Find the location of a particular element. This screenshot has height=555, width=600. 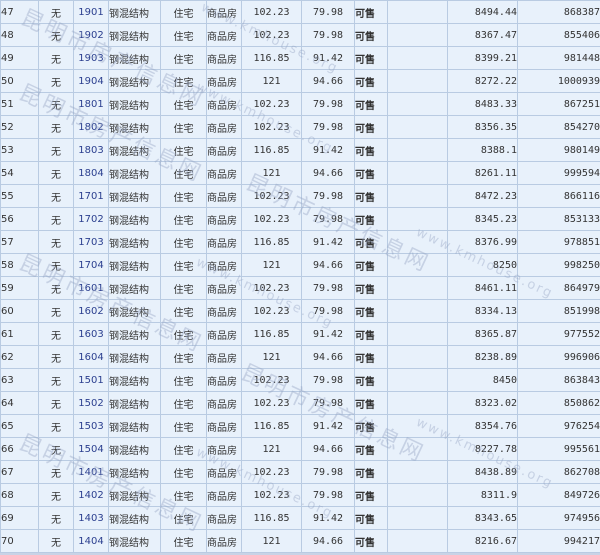

room-number-cell: 1604 is located at coordinates (91, 357).